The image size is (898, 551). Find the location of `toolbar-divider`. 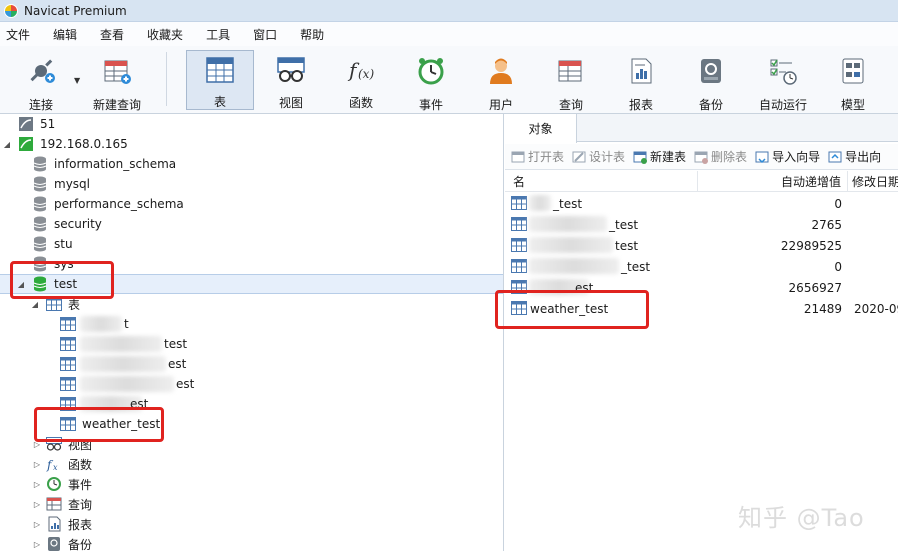

toolbar-divider is located at coordinates (166, 79).